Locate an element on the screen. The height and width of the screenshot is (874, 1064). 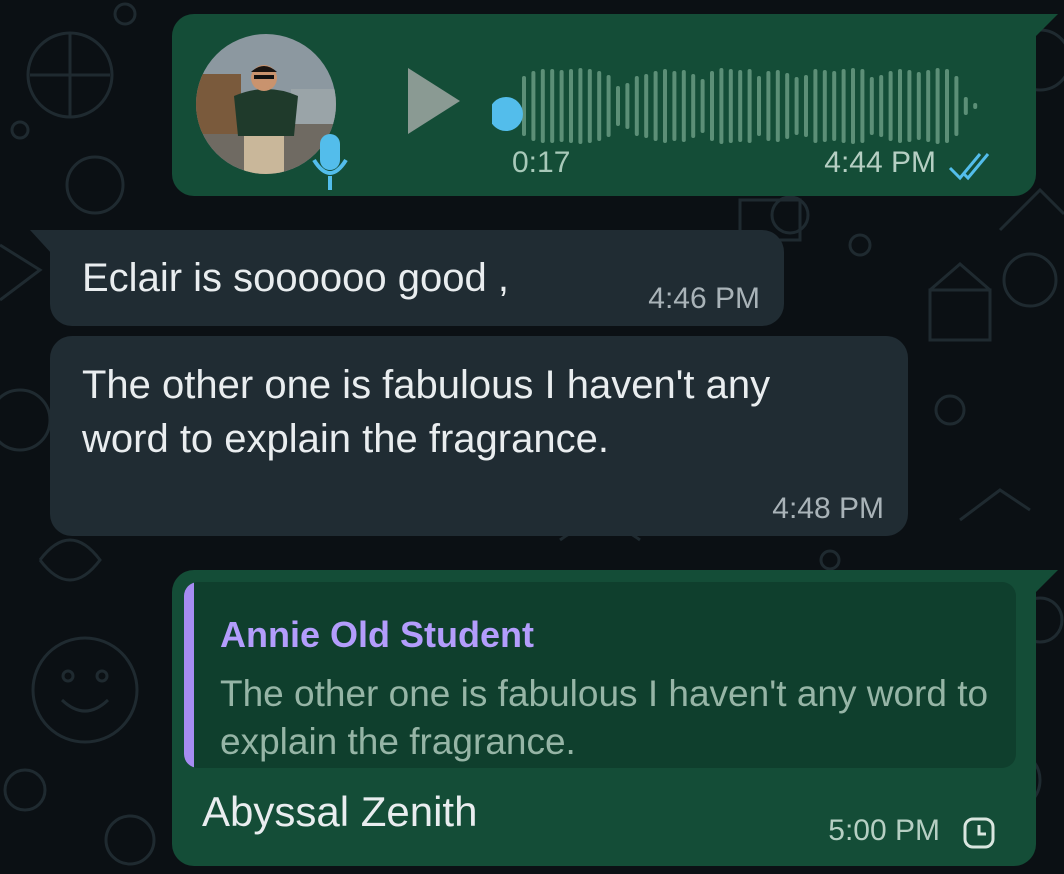
microphone-icon is located at coordinates (330, 162).